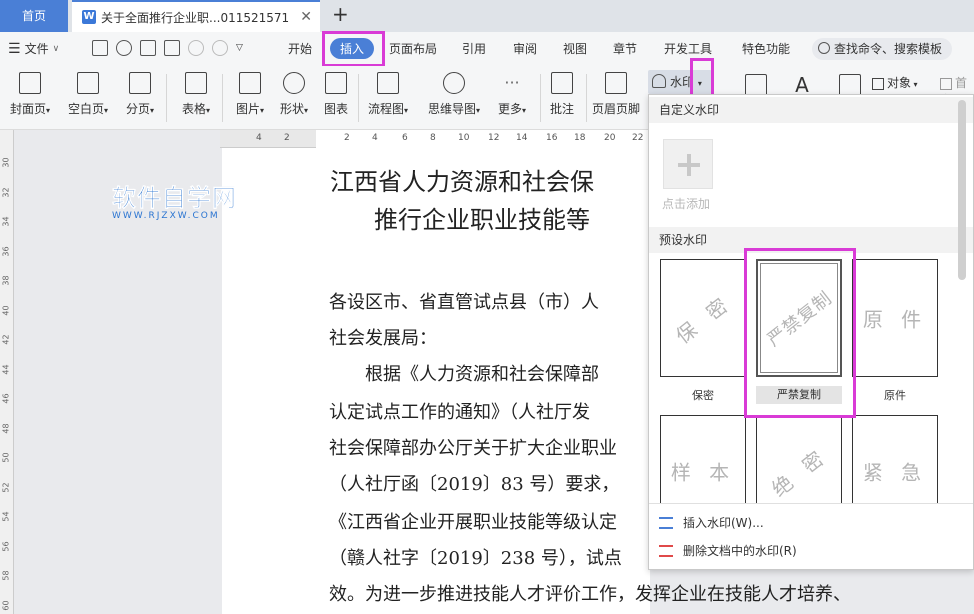  Describe the element at coordinates (522, 138) in the screenshot. I see `ruler-tick-label: 14` at that location.